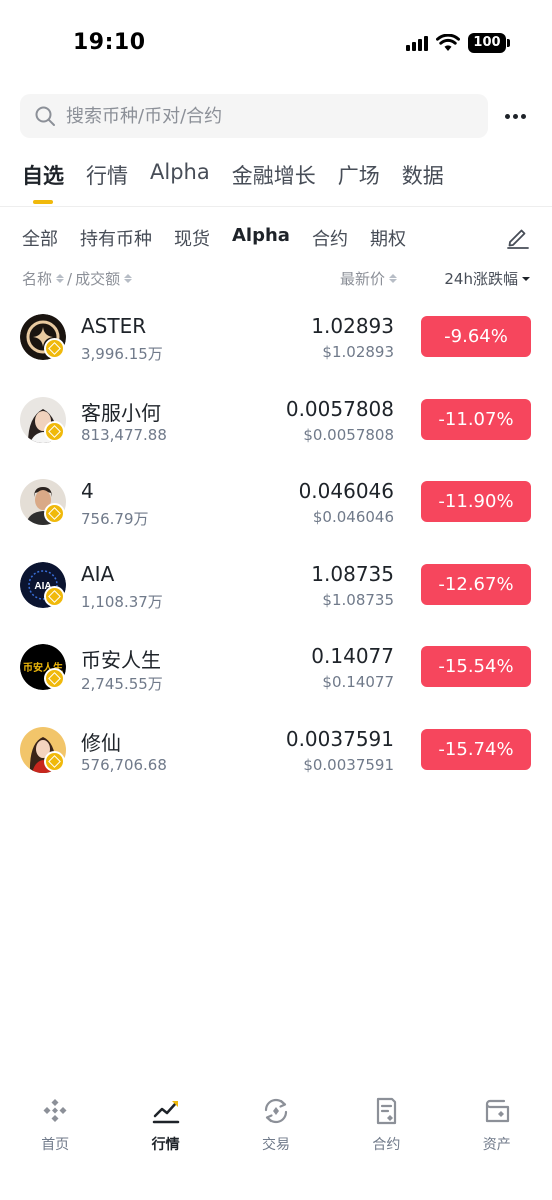 Image resolution: width=552 pixels, height=1200 pixels. I want to click on change-badge: -15.74%, so click(476, 749).